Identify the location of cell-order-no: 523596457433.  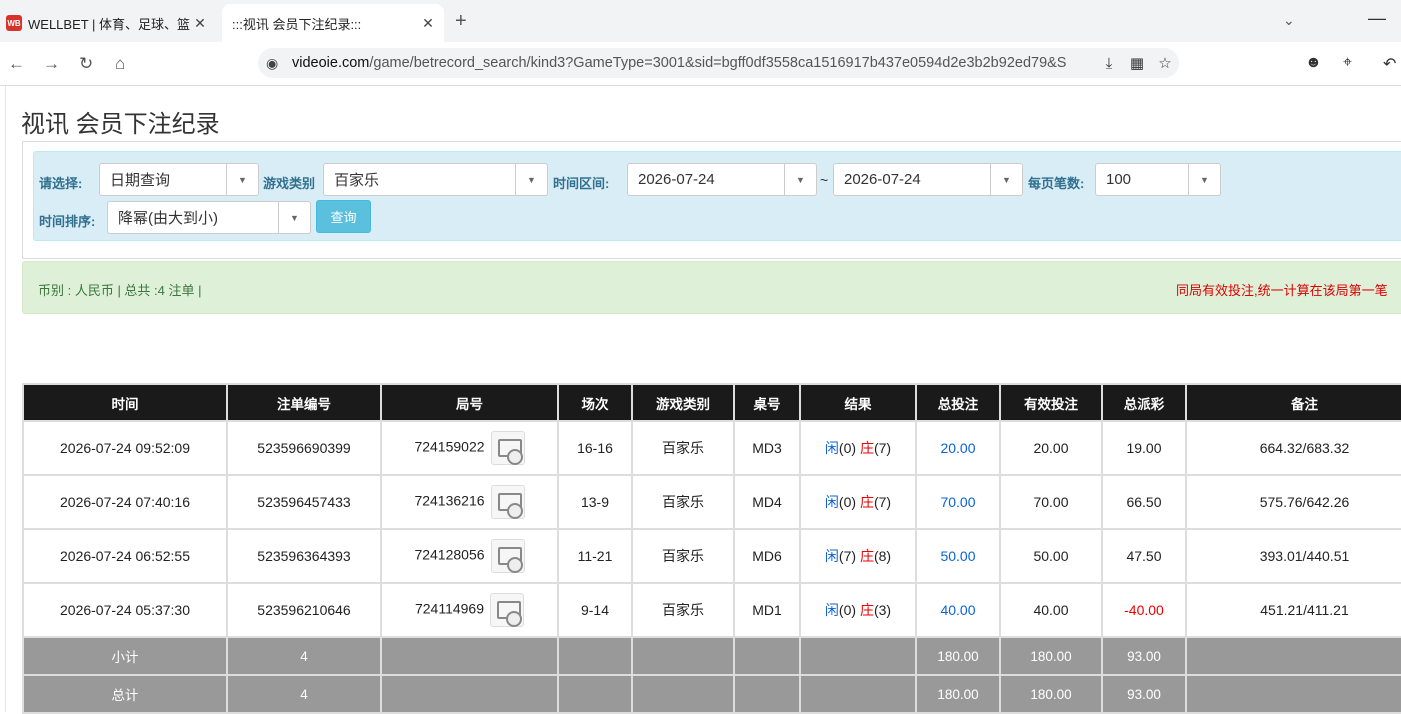
(304, 502).